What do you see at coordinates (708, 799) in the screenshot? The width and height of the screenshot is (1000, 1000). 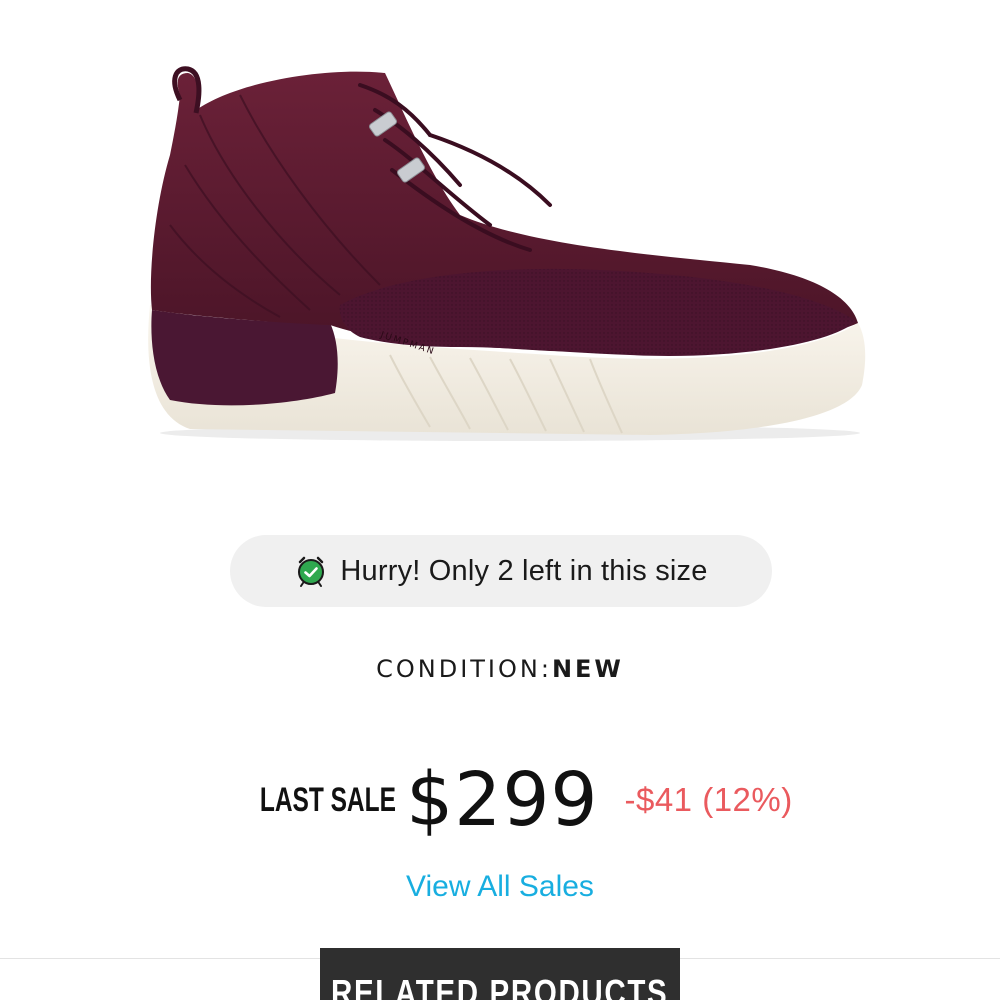 I see `price-change: -$41 (12%)` at bounding box center [708, 799].